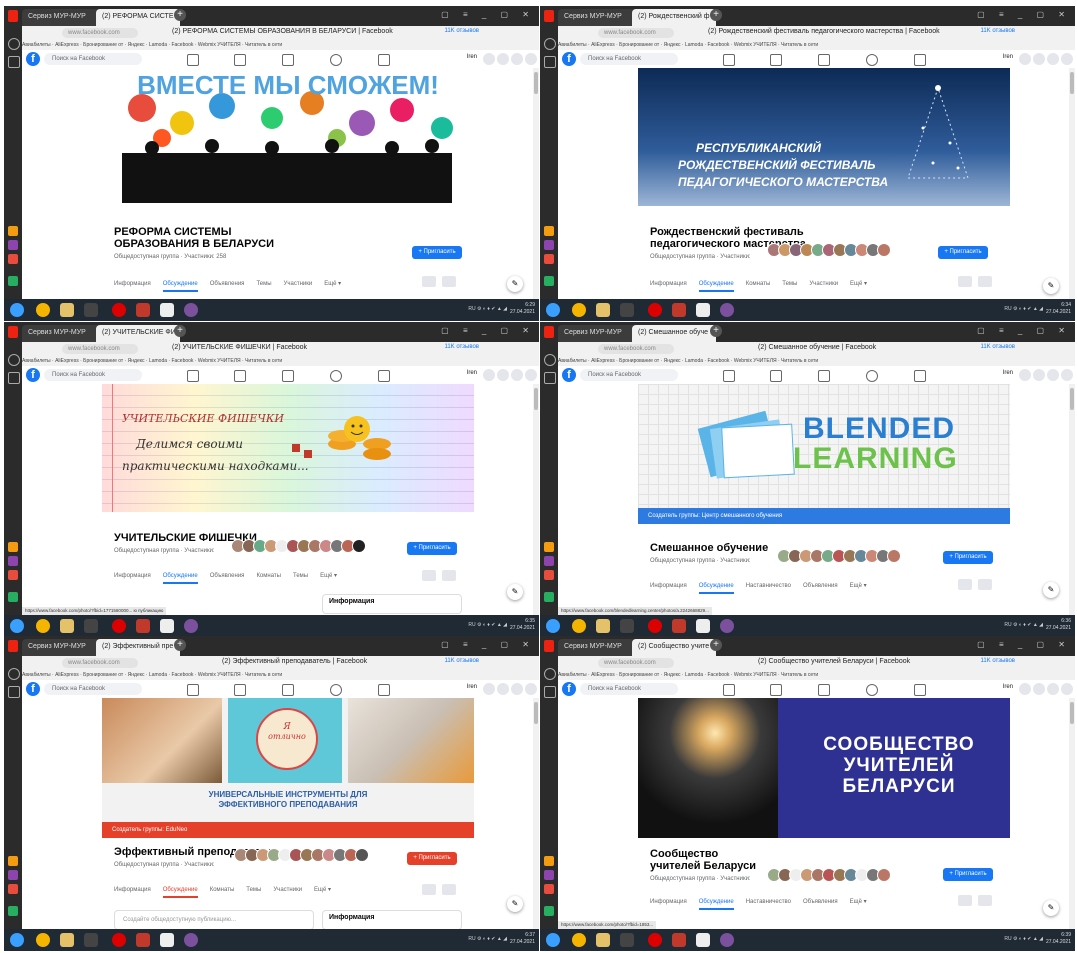 Image resolution: width=1077 pixels, height=953 pixels. Describe the element at coordinates (93, 375) in the screenshot. I see `search-input: Поиск на Facebook` at that location.